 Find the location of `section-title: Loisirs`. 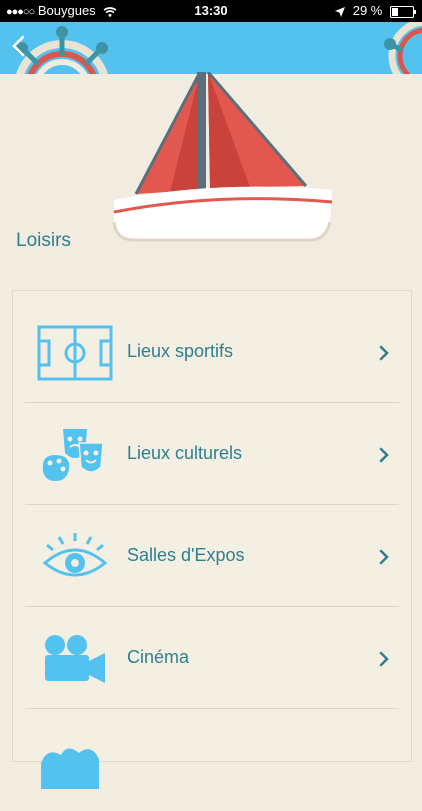

section-title: Loisirs is located at coordinates (43, 240).